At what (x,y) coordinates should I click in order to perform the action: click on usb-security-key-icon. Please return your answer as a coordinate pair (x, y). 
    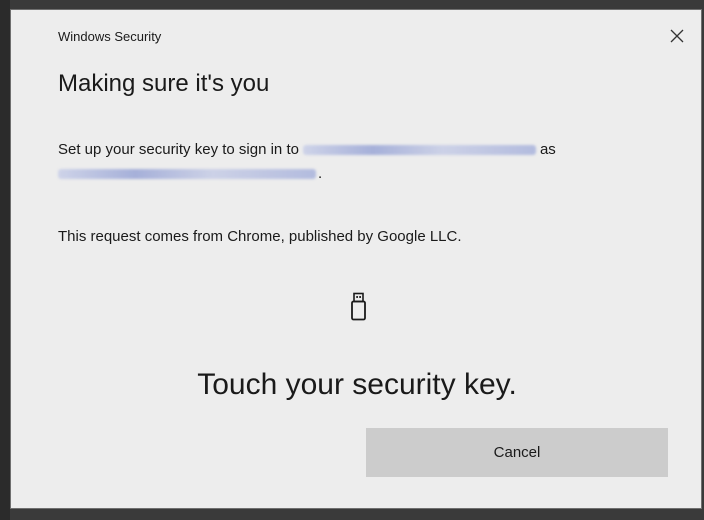
    Looking at the image, I should click on (358, 306).